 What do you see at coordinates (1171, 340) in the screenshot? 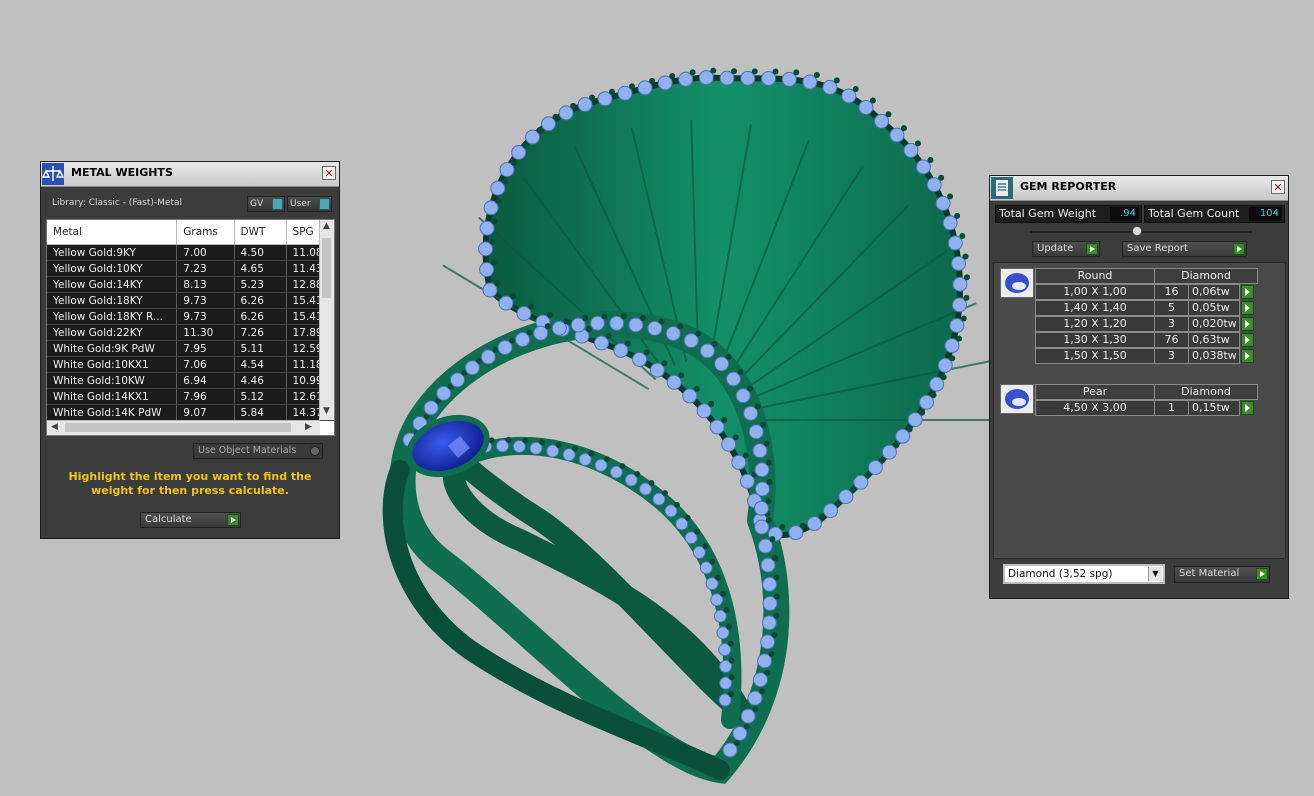
I see `gem-count-cell: 76` at bounding box center [1171, 340].